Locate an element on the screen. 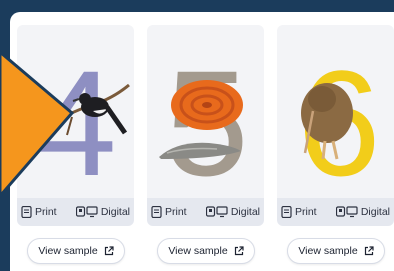  arrow-left-icon is located at coordinates (37, 124).